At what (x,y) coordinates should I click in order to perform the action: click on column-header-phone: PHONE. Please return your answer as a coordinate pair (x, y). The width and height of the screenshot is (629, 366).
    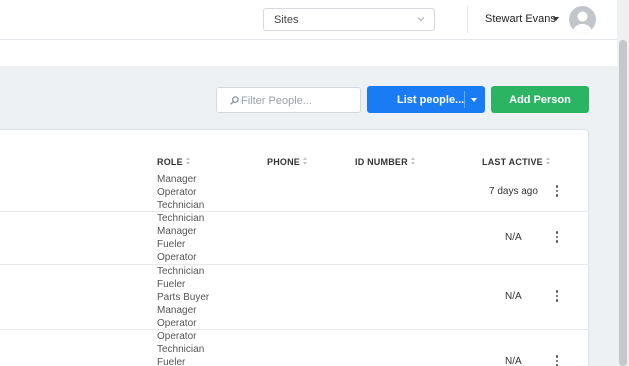
    Looking at the image, I should click on (287, 162).